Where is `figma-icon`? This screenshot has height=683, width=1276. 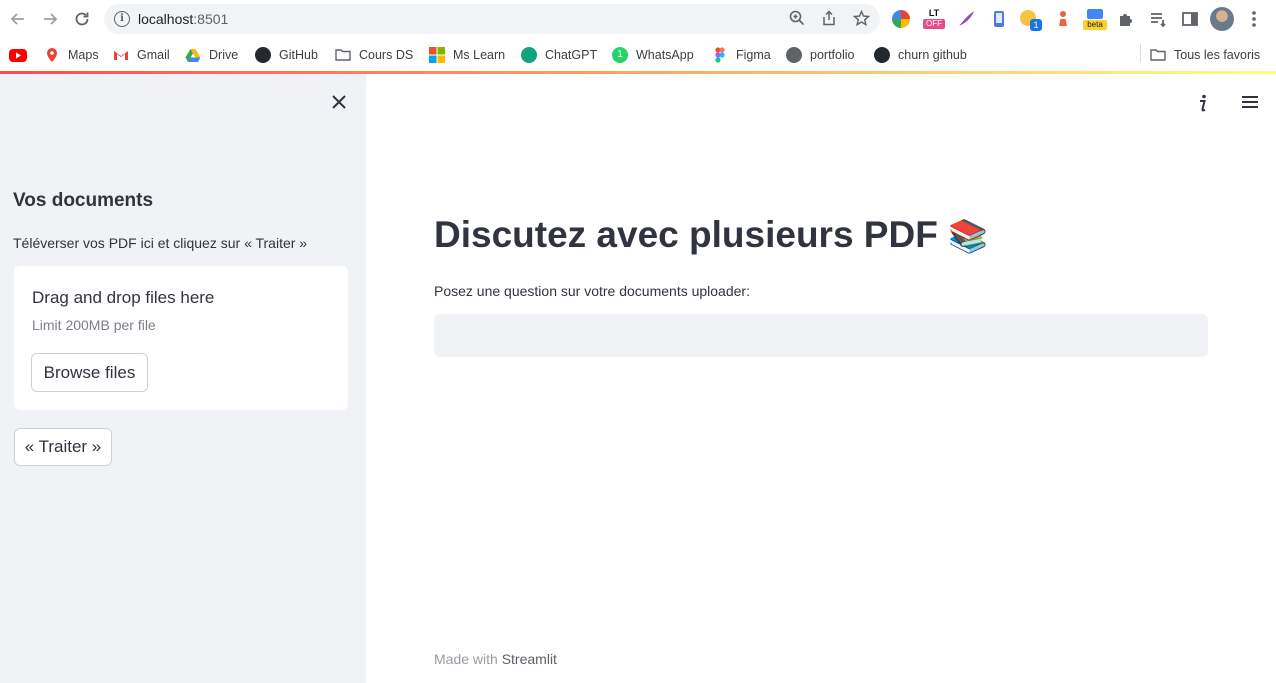 figma-icon is located at coordinates (720, 55).